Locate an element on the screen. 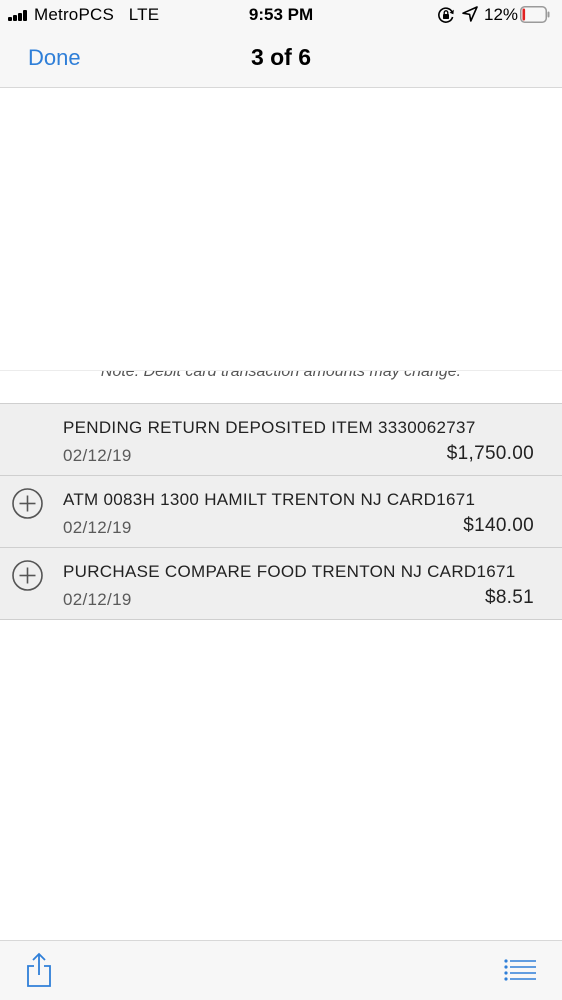  rotation-lock-icon is located at coordinates (446, 15).